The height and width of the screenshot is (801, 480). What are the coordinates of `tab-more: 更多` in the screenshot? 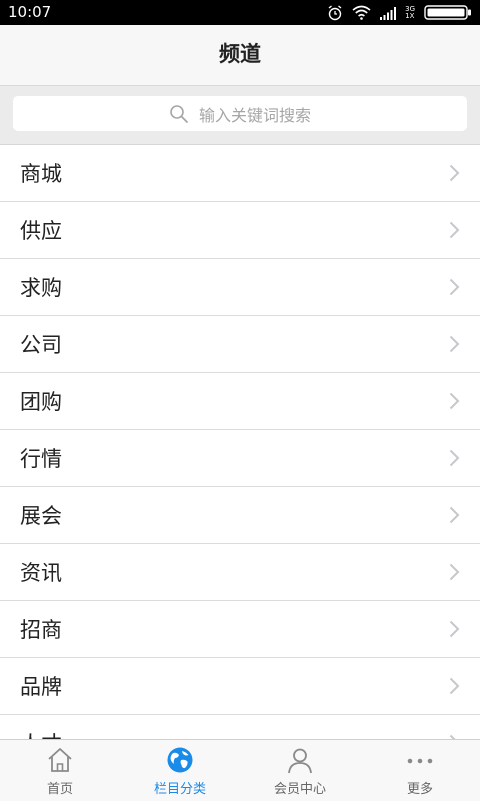 It's located at (420, 770).